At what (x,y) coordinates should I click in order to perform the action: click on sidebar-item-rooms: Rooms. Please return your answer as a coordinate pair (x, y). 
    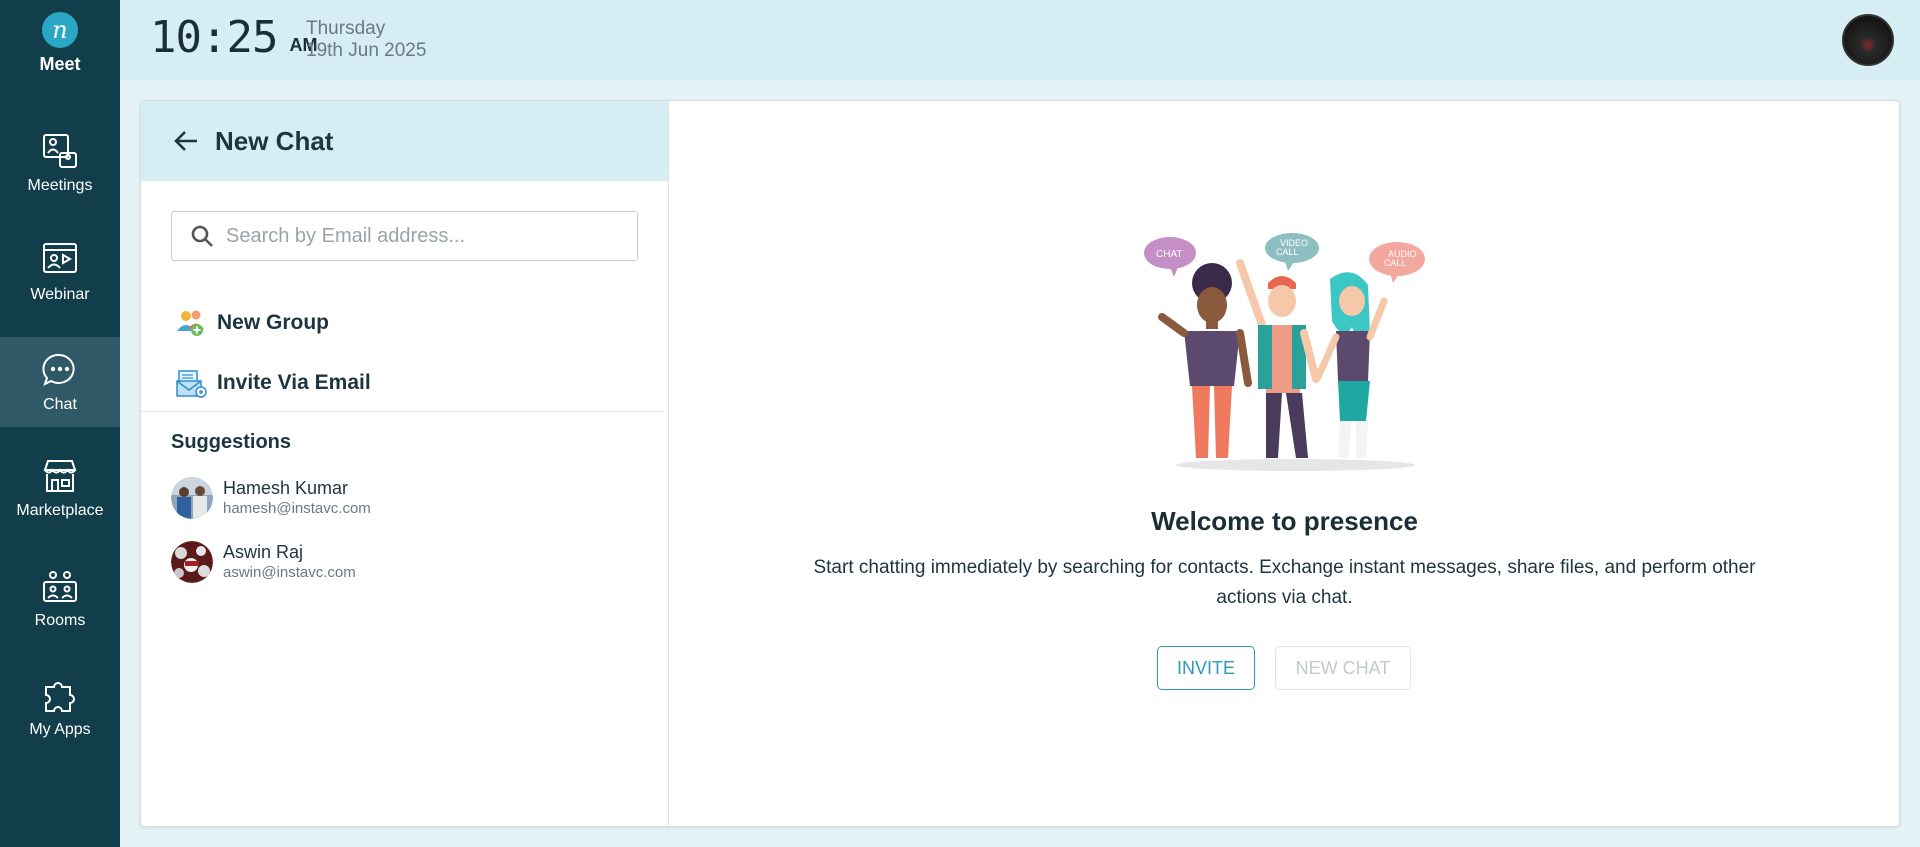
    Looking at the image, I should click on (60, 598).